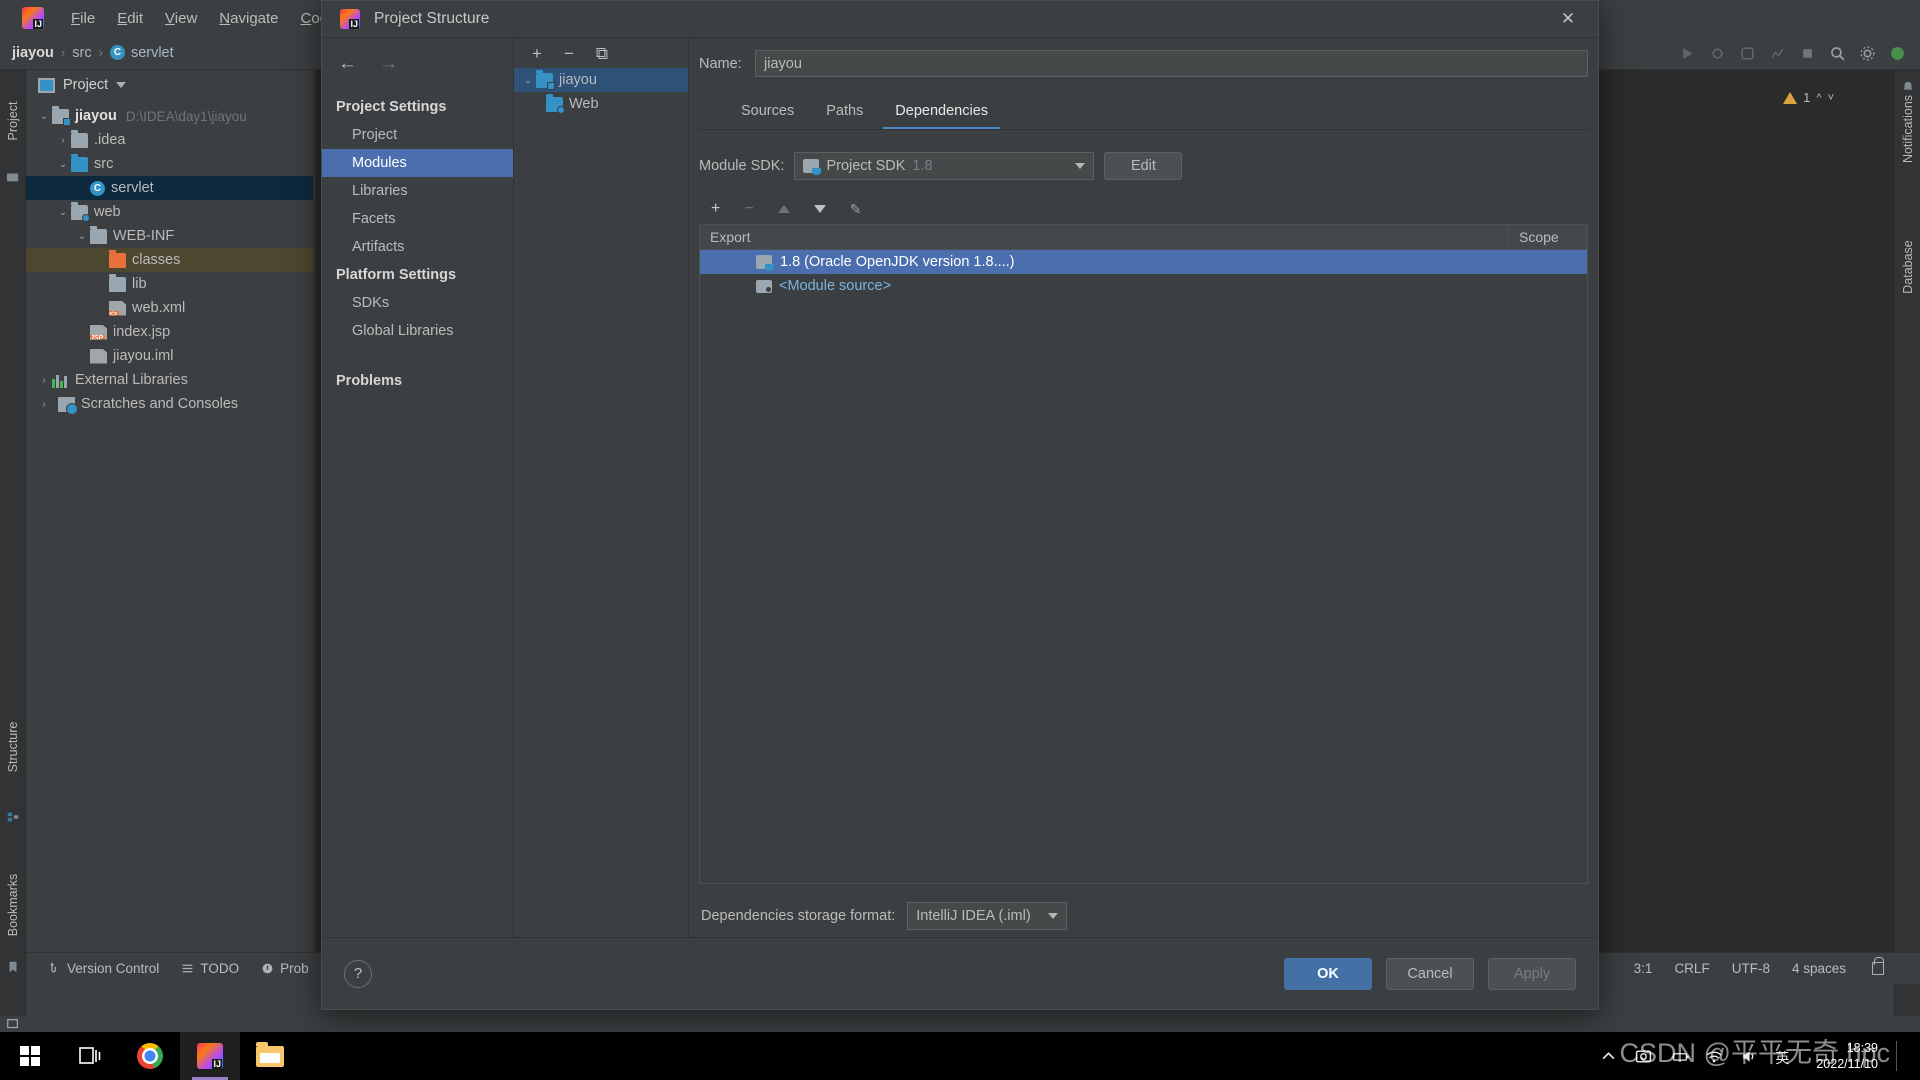  What do you see at coordinates (417, 331) in the screenshot?
I see `sidebar-item-global-libraries: Global Libraries` at bounding box center [417, 331].